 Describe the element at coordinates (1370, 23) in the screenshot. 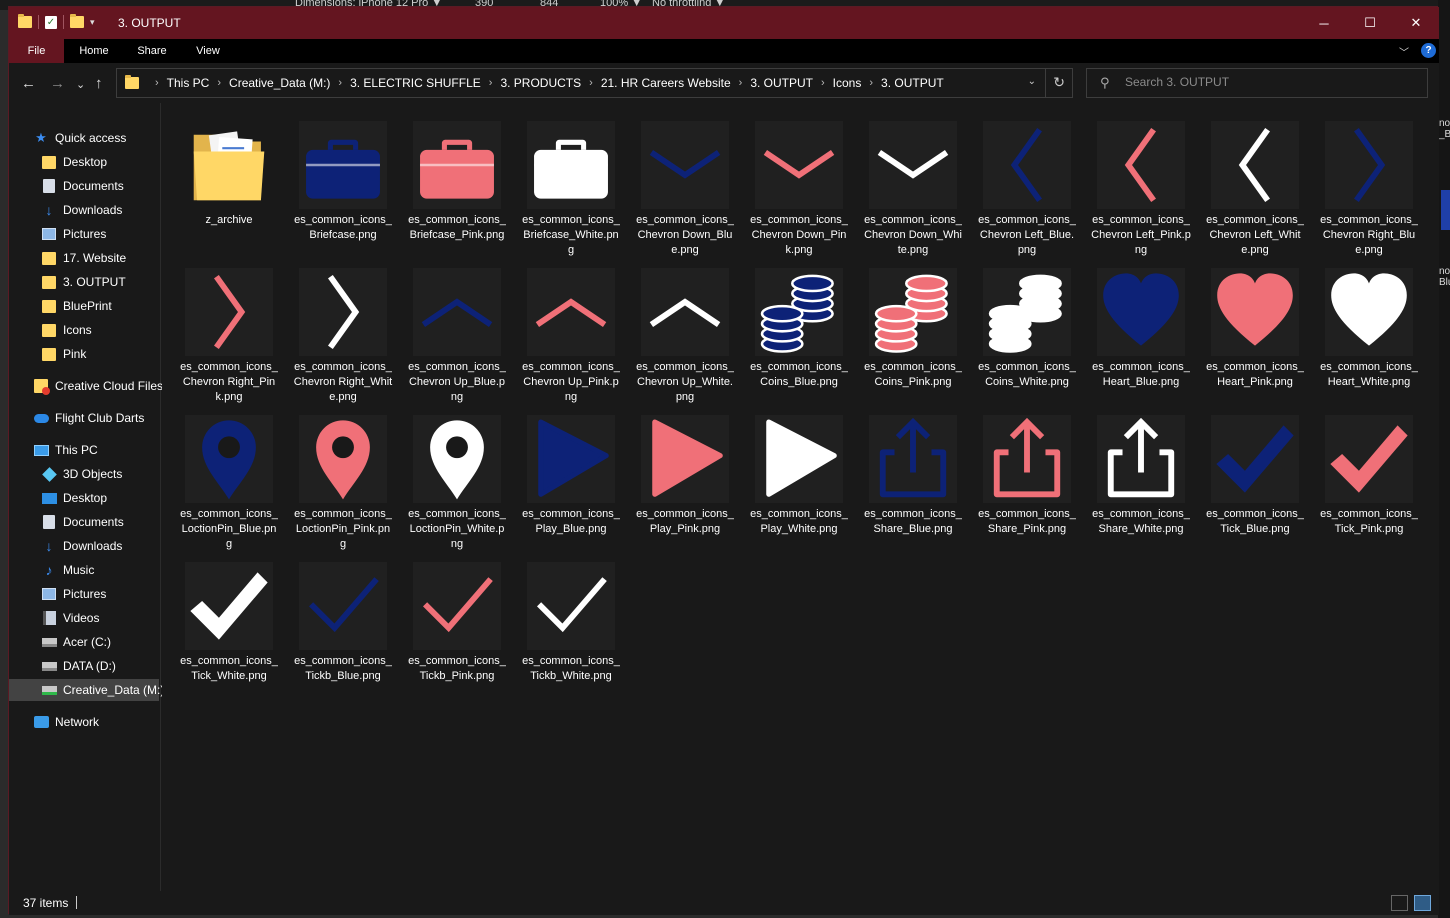

I see `maximize-button: ☐` at that location.